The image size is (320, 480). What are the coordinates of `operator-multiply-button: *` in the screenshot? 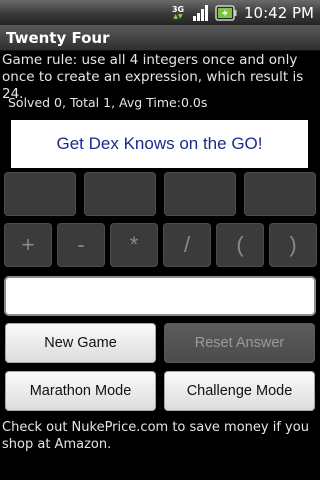 It's located at (134, 245).